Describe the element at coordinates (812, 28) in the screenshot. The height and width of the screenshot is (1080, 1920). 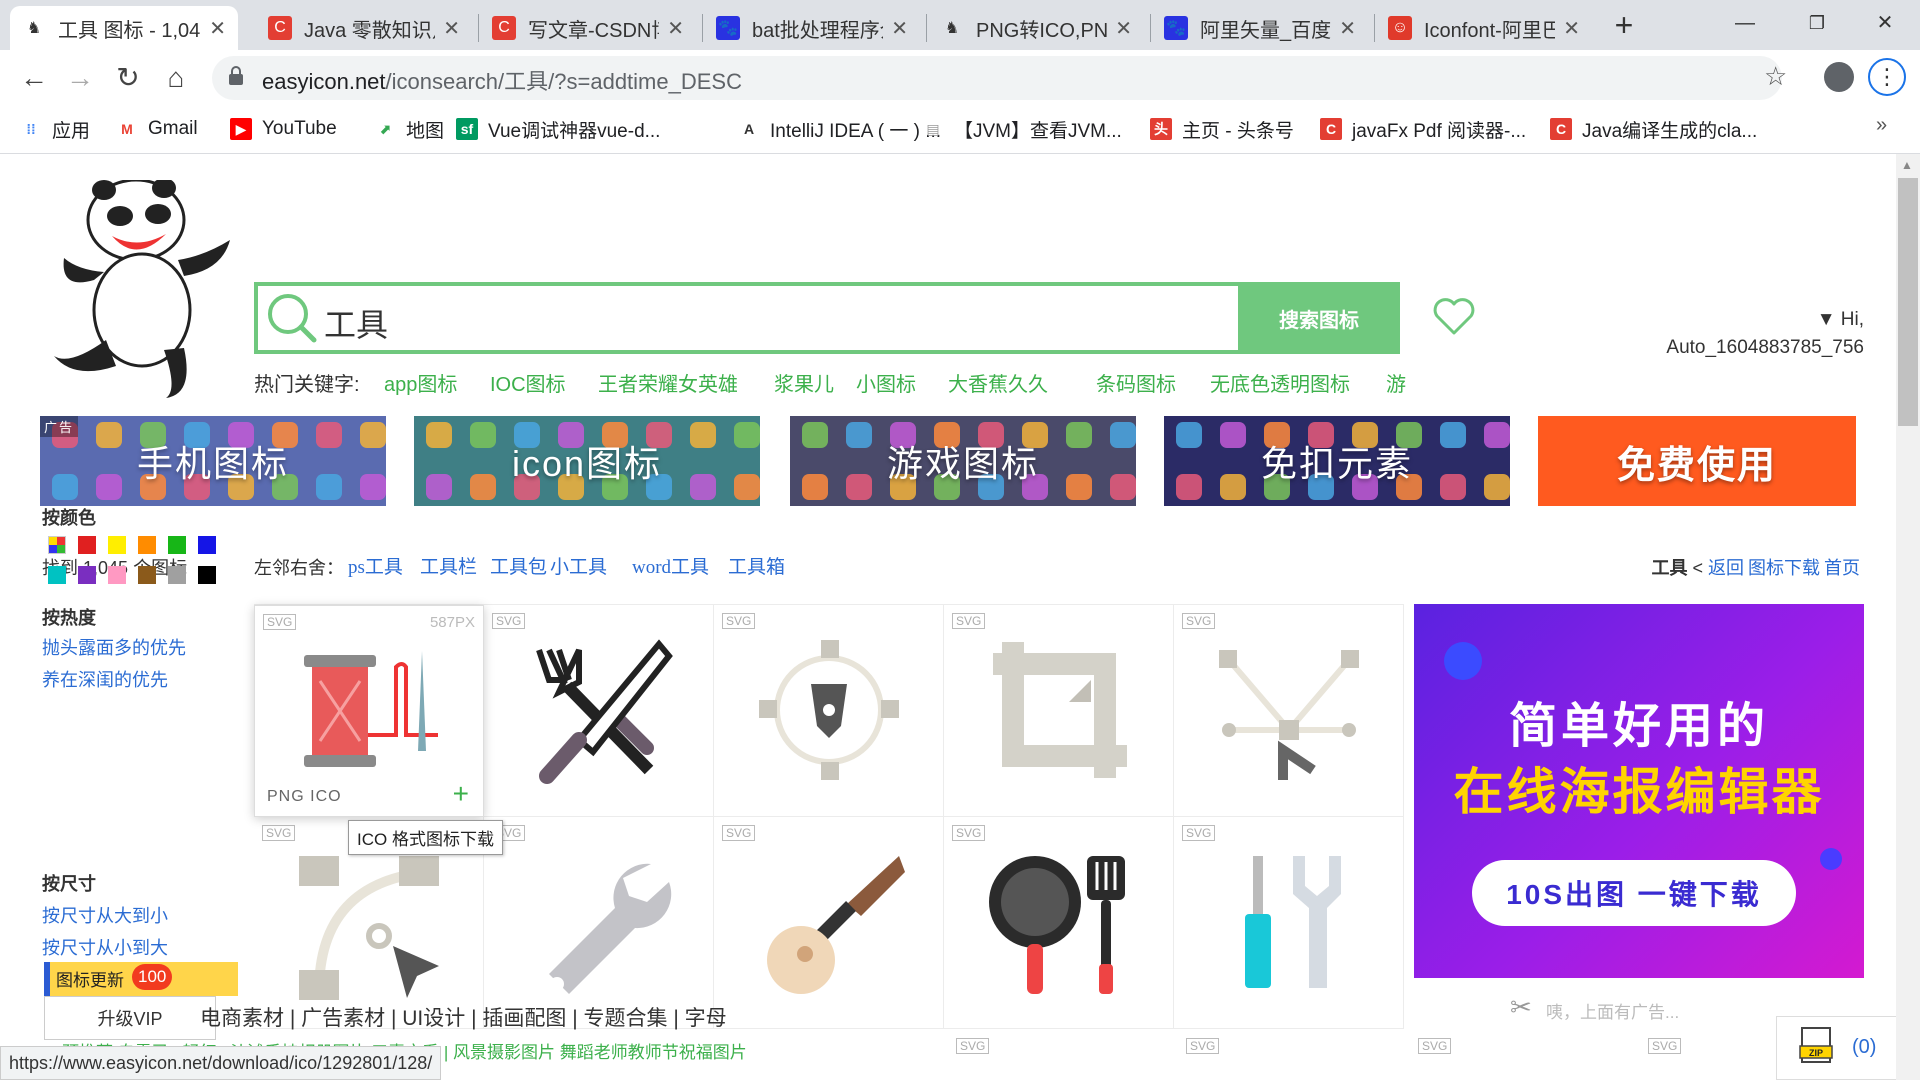
I see `tab-3: 🐾 bat批处理程序介绍 ✕` at that location.